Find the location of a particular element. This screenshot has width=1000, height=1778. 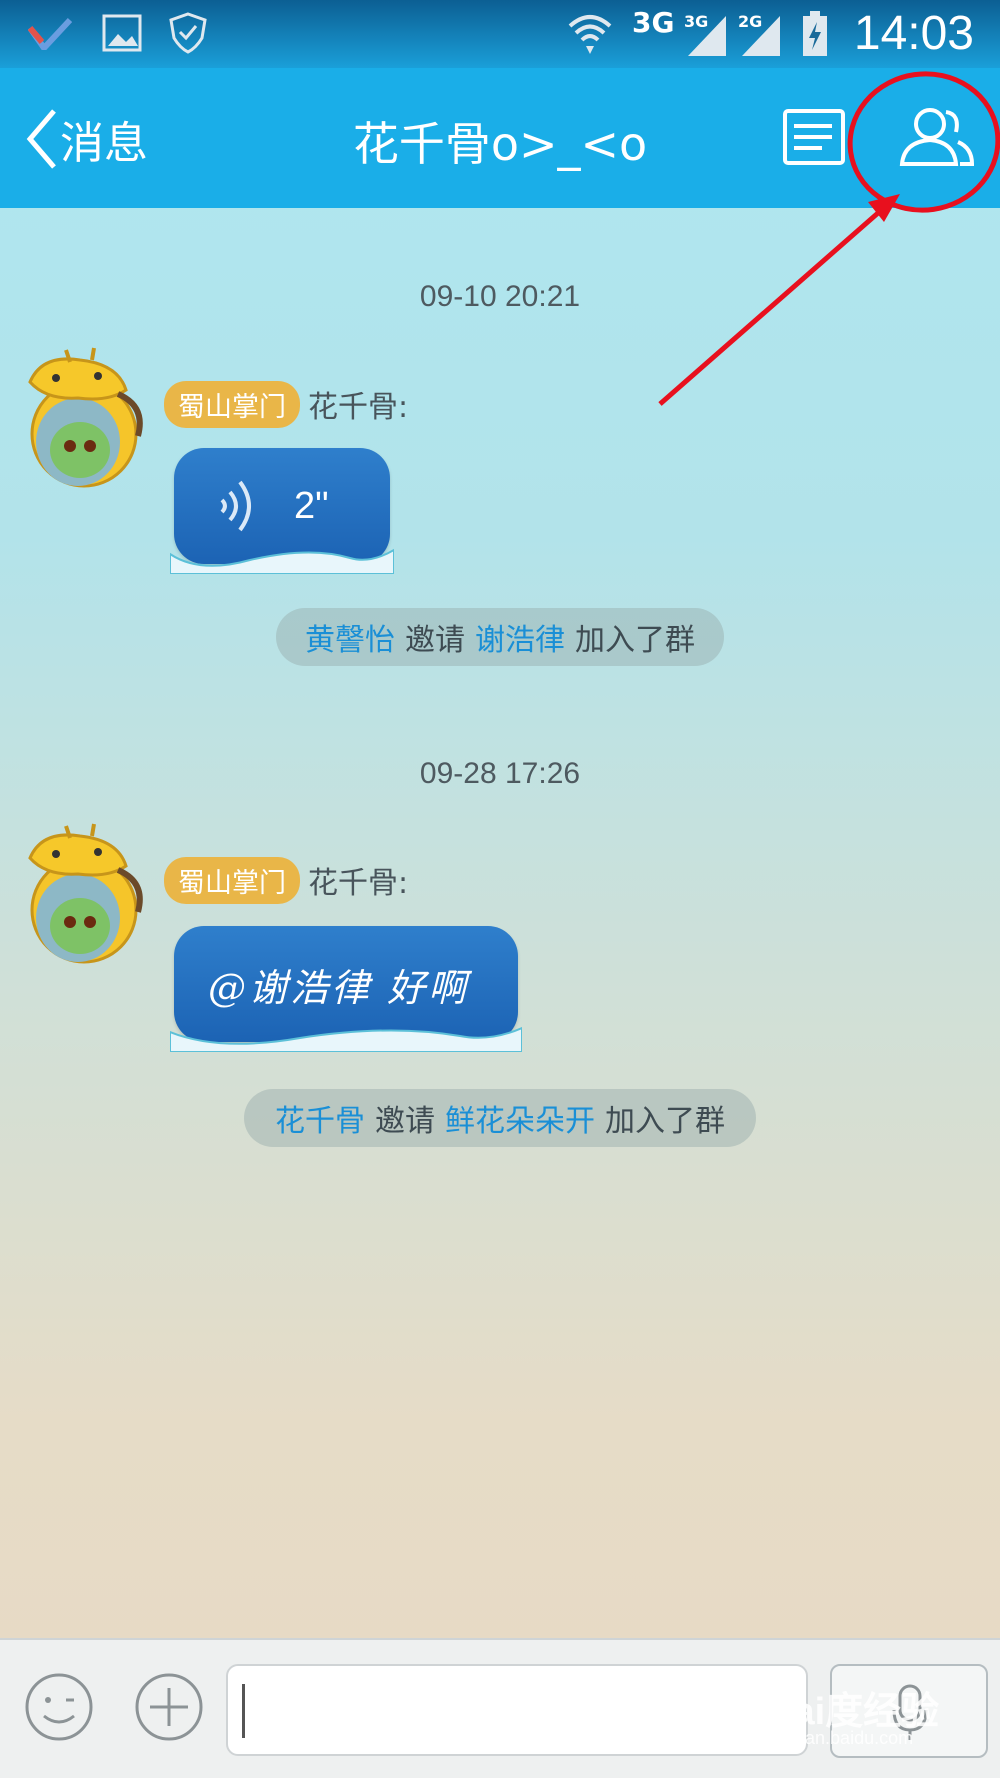

back-button: 消息 is located at coordinates (86, 139).